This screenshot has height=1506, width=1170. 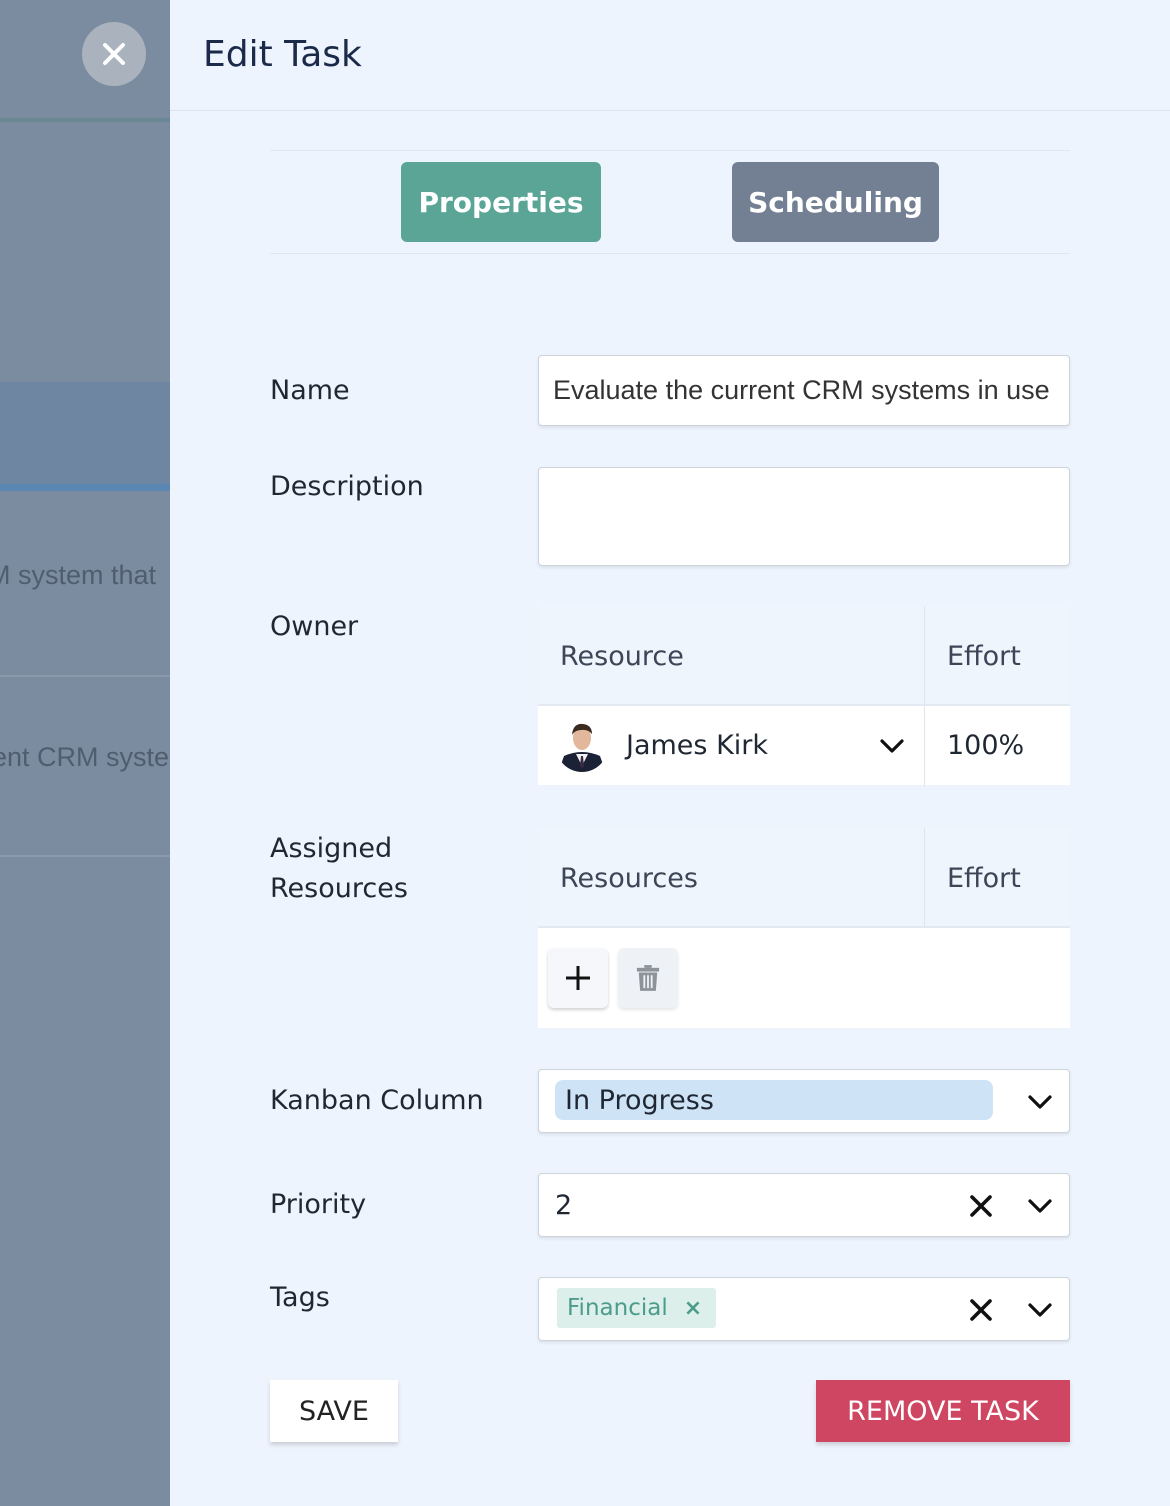 I want to click on delete-resource-button, so click(x=648, y=978).